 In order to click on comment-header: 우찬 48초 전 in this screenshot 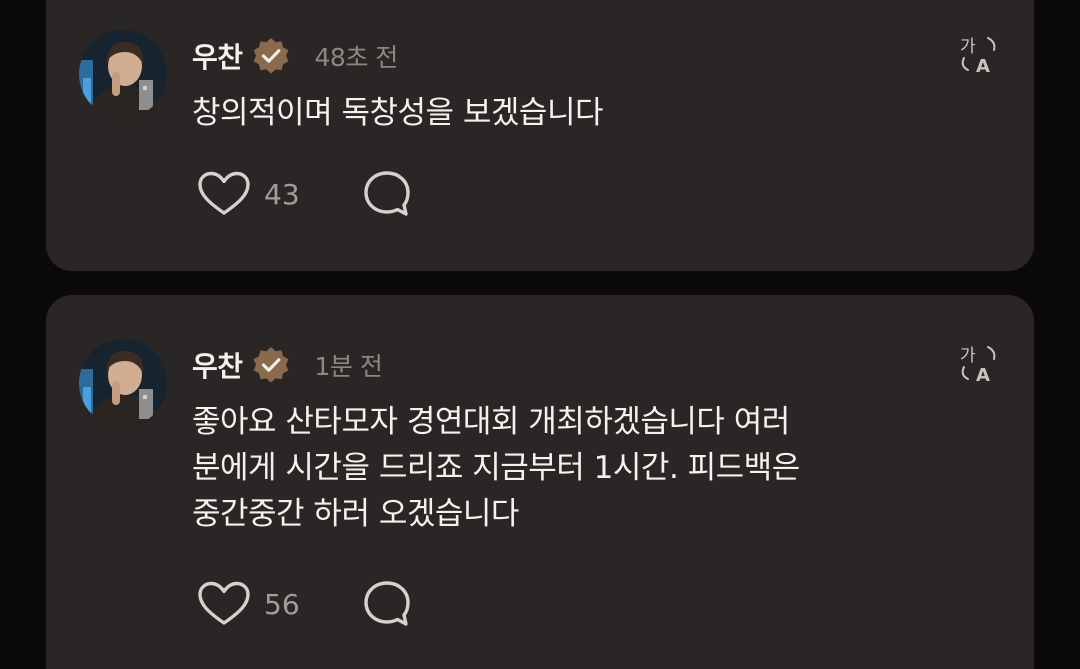, I will do `click(295, 56)`.